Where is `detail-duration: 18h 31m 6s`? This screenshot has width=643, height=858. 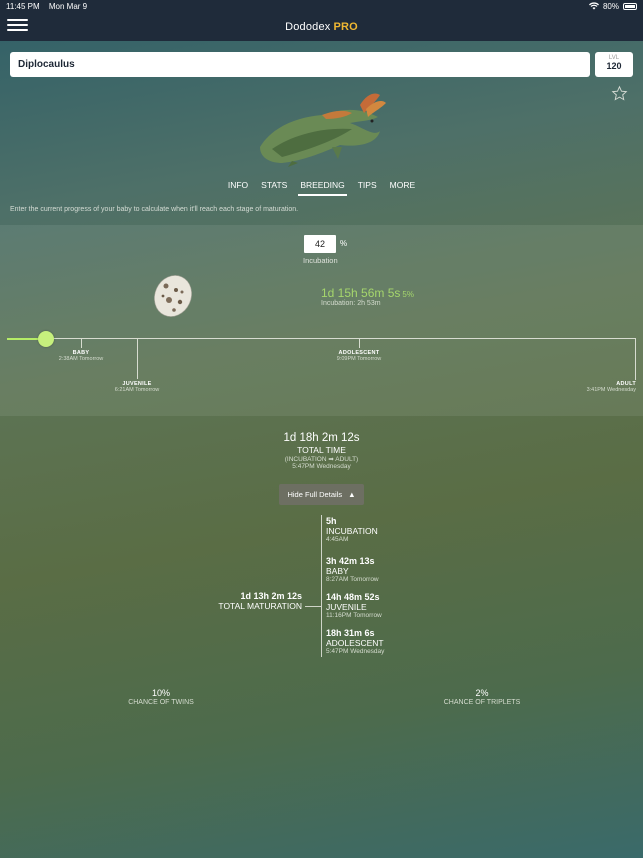
detail-duration: 18h 31m 6s is located at coordinates (350, 633).